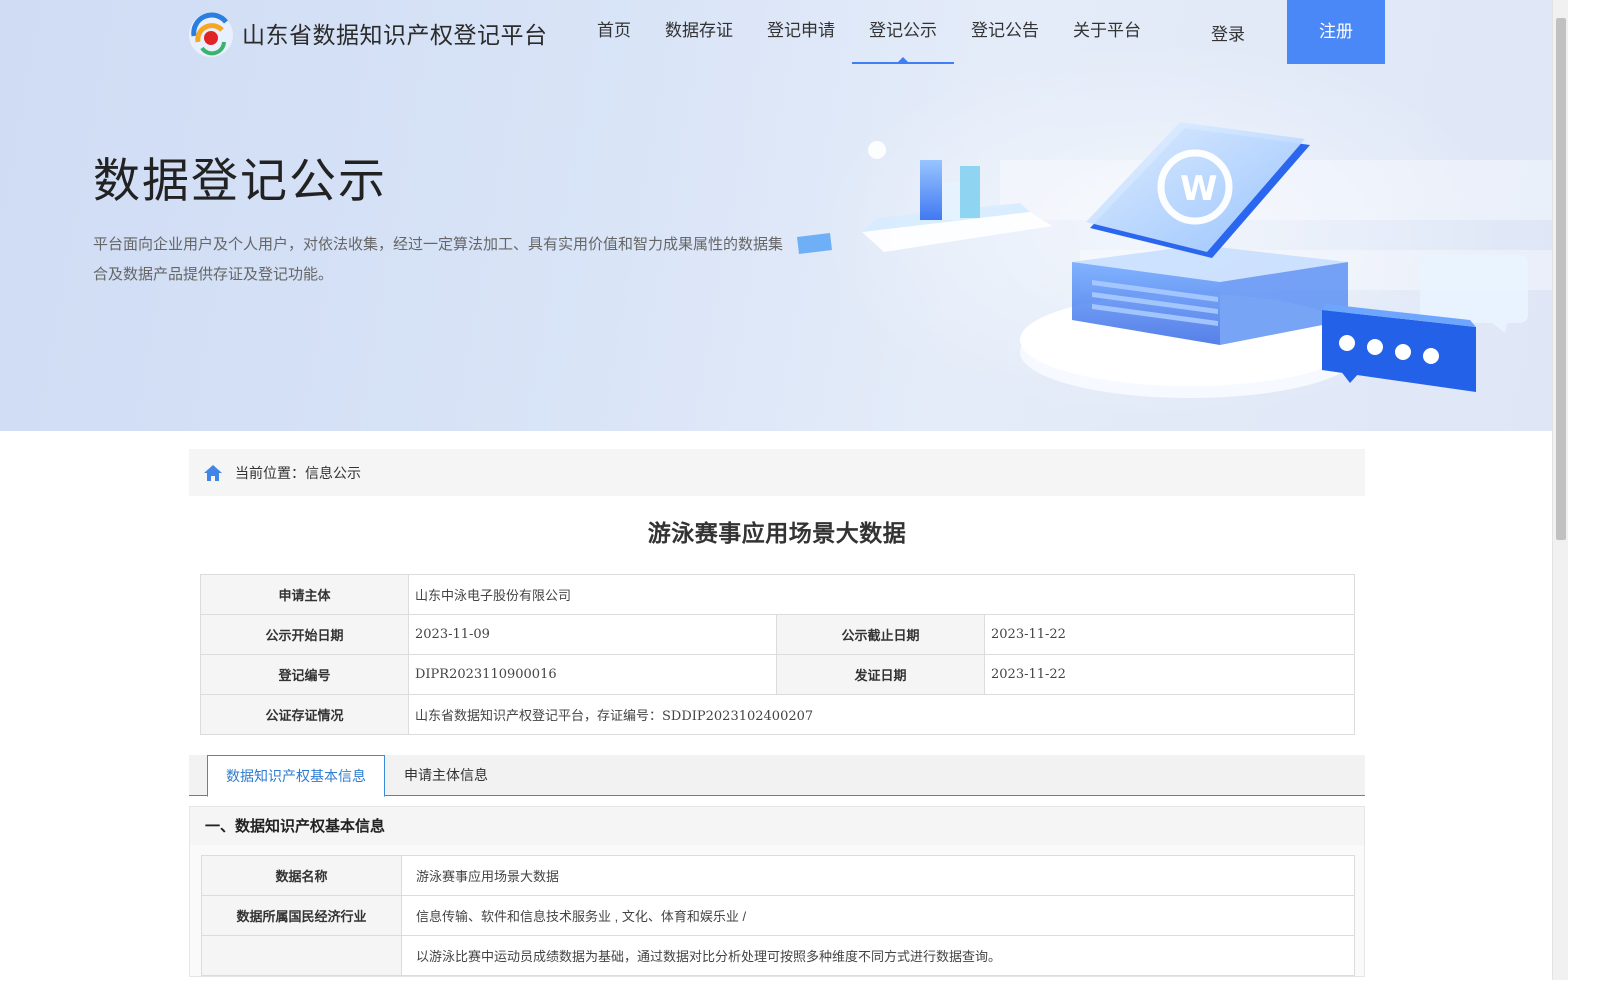 Image resolution: width=1600 pixels, height=1000 pixels. I want to click on site-logo: 山东省数据知识产权登记平台, so click(367, 33).